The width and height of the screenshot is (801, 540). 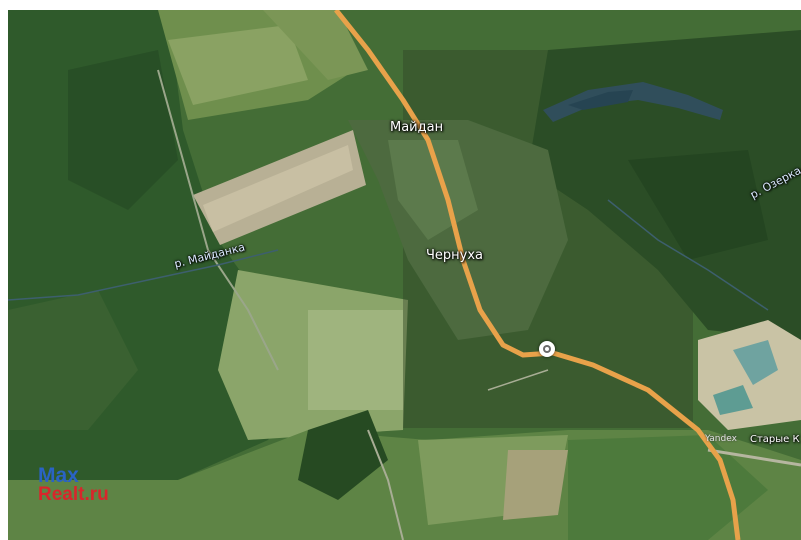 What do you see at coordinates (547, 349) in the screenshot?
I see `location-pin-icon` at bounding box center [547, 349].